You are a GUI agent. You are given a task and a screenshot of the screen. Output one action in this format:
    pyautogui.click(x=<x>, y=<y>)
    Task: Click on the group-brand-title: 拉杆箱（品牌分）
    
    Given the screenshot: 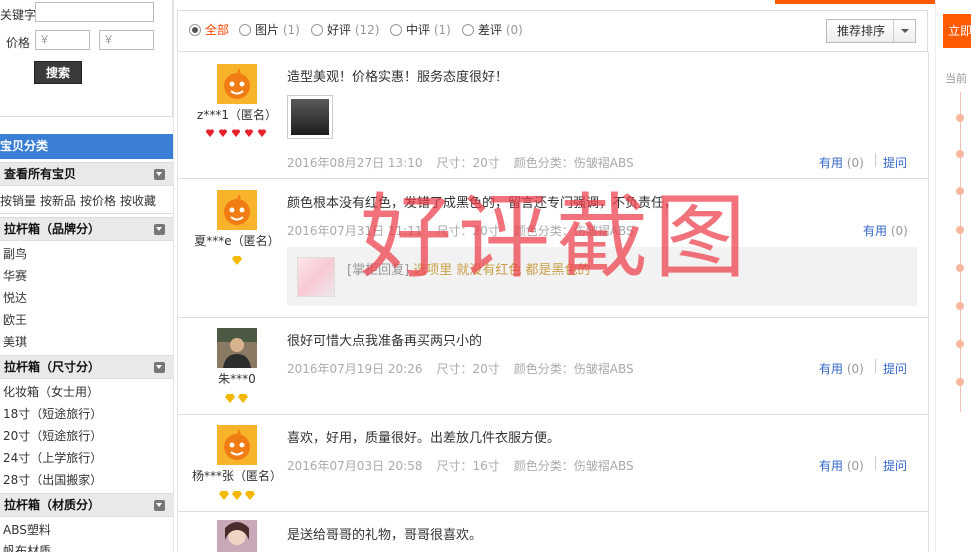 What is the action you would take?
    pyautogui.click(x=52, y=229)
    